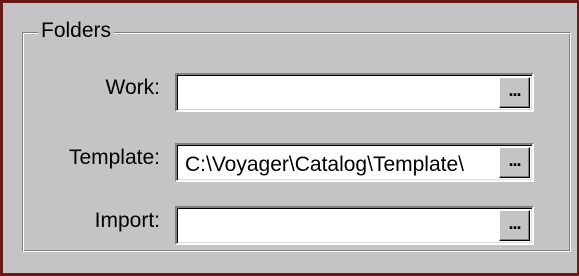 Image resolution: width=579 pixels, height=276 pixels. What do you see at coordinates (339, 165) in the screenshot?
I see `template-folder-value: C:\Voyager\Catalog\Template\` at bounding box center [339, 165].